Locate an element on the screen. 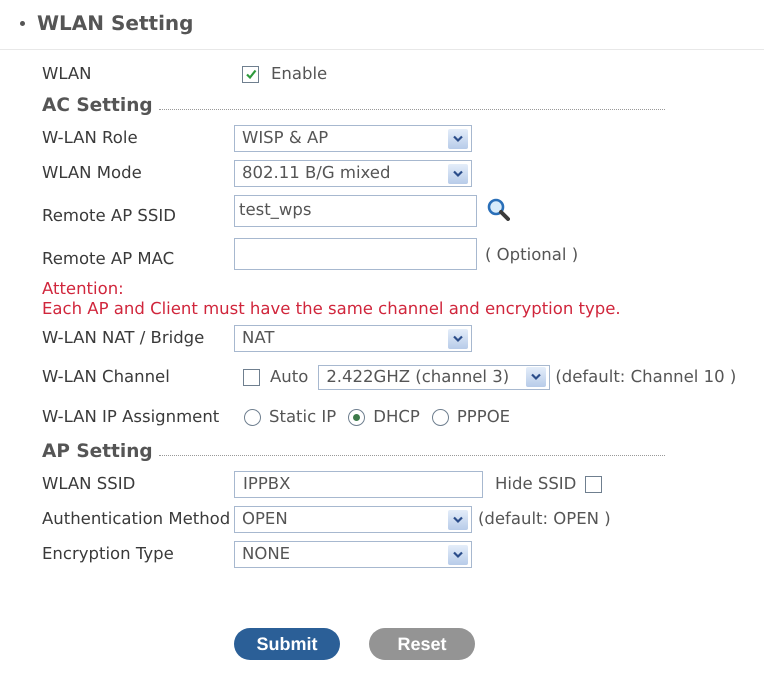  field-label: WLAN is located at coordinates (67, 73).